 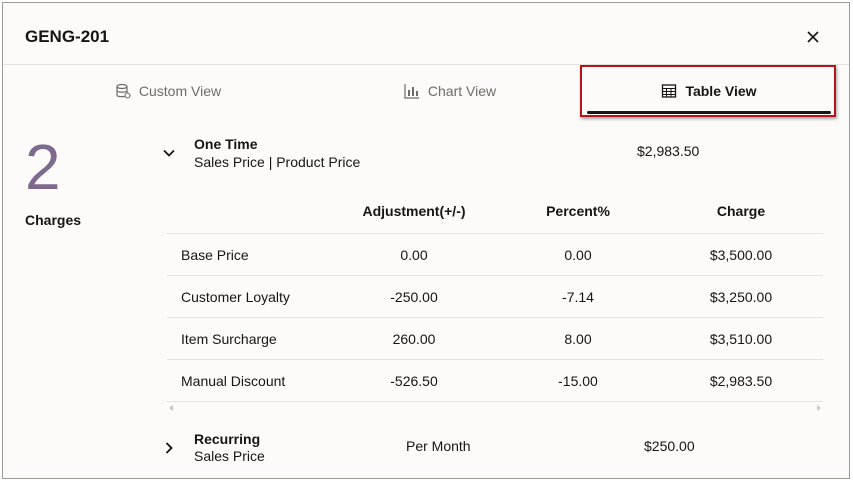 I want to click on chevron-down-icon, so click(x=169, y=153).